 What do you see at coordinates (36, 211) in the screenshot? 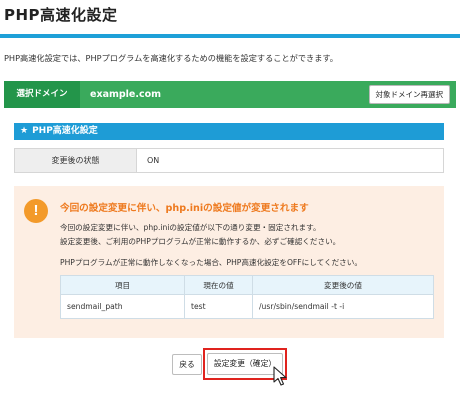
I see `warning-icon: !` at bounding box center [36, 211].